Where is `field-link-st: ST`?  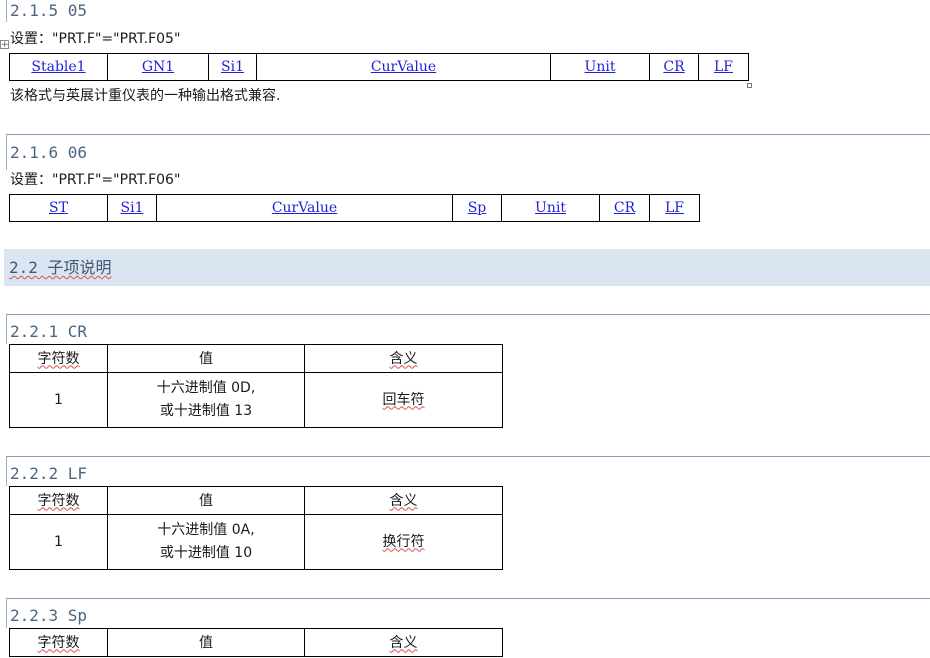 field-link-st: ST is located at coordinates (58, 208).